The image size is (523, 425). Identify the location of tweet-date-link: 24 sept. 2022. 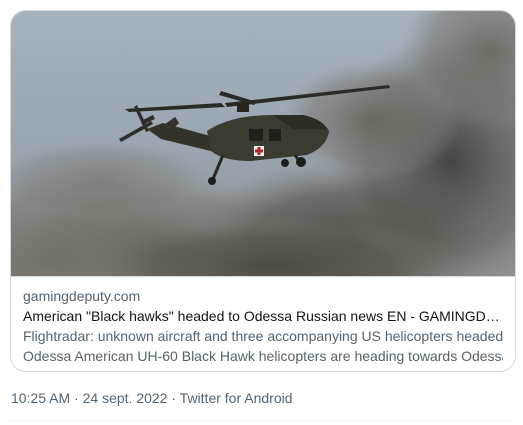
(125, 398).